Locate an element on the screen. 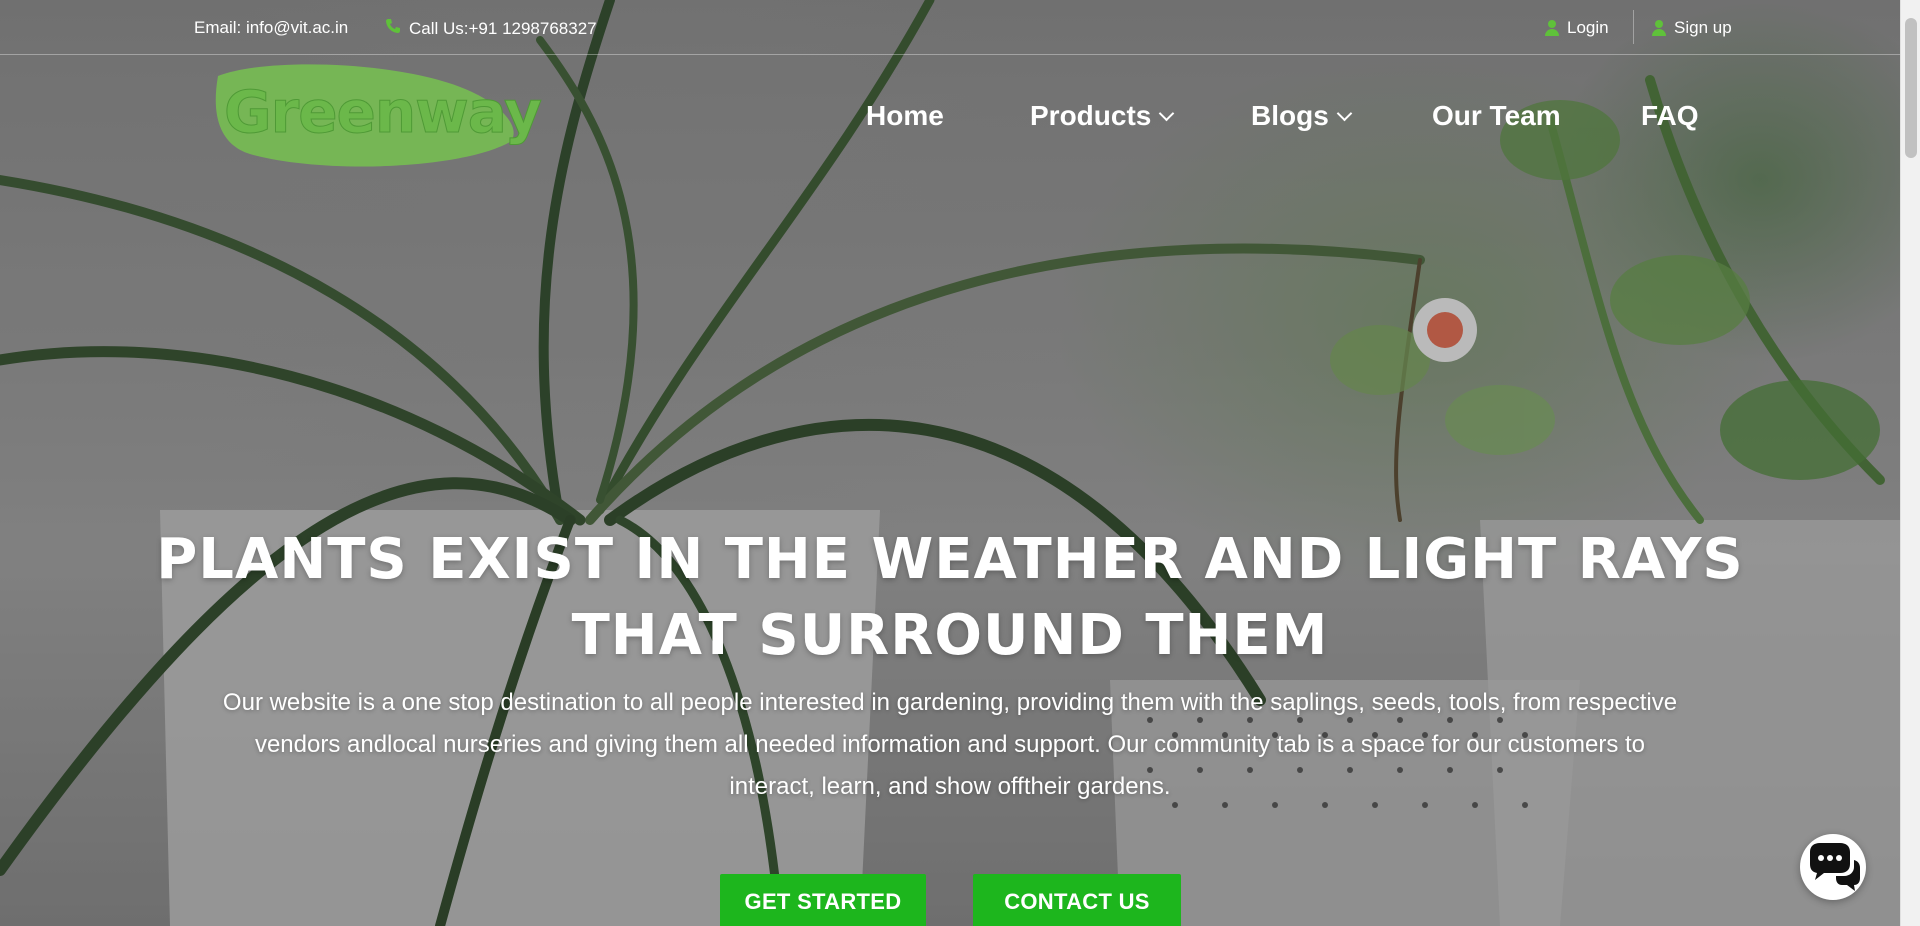 This screenshot has height=926, width=1920. get-started-button: GET STARTED is located at coordinates (823, 900).